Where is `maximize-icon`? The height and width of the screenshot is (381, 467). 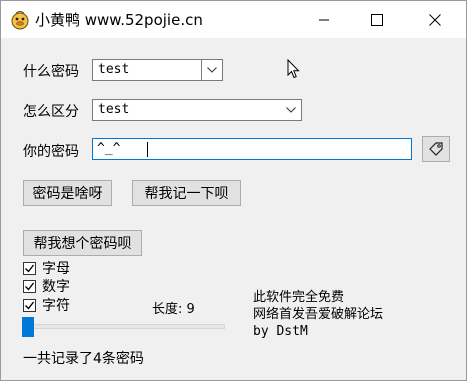 maximize-icon is located at coordinates (377, 19).